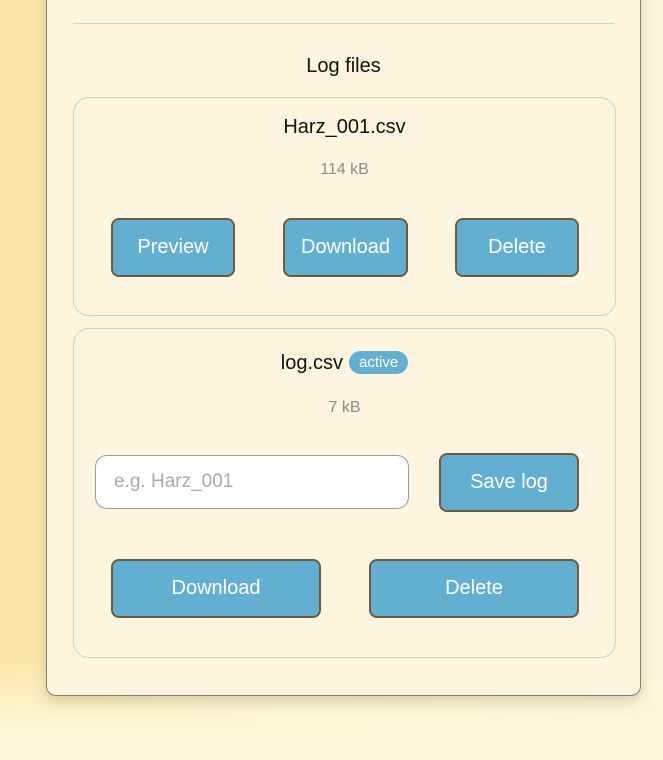  Describe the element at coordinates (252, 482) in the screenshot. I see `log-name-input` at that location.